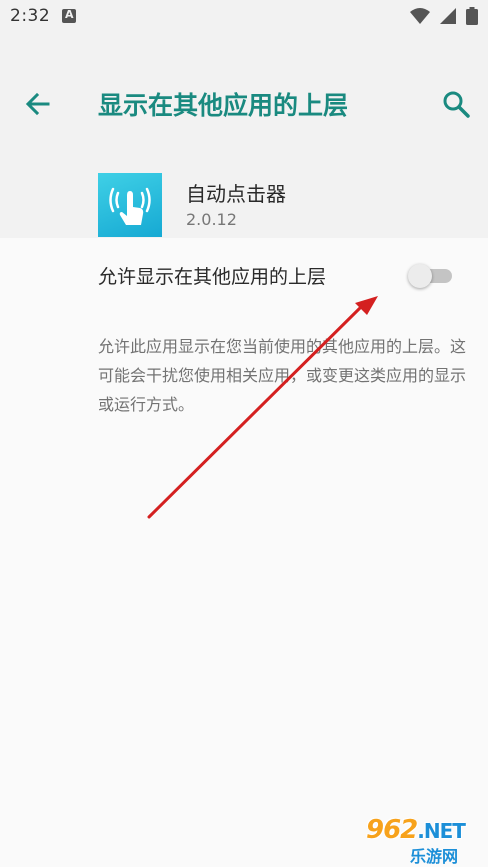  I want to click on toggle-thumb, so click(420, 276).